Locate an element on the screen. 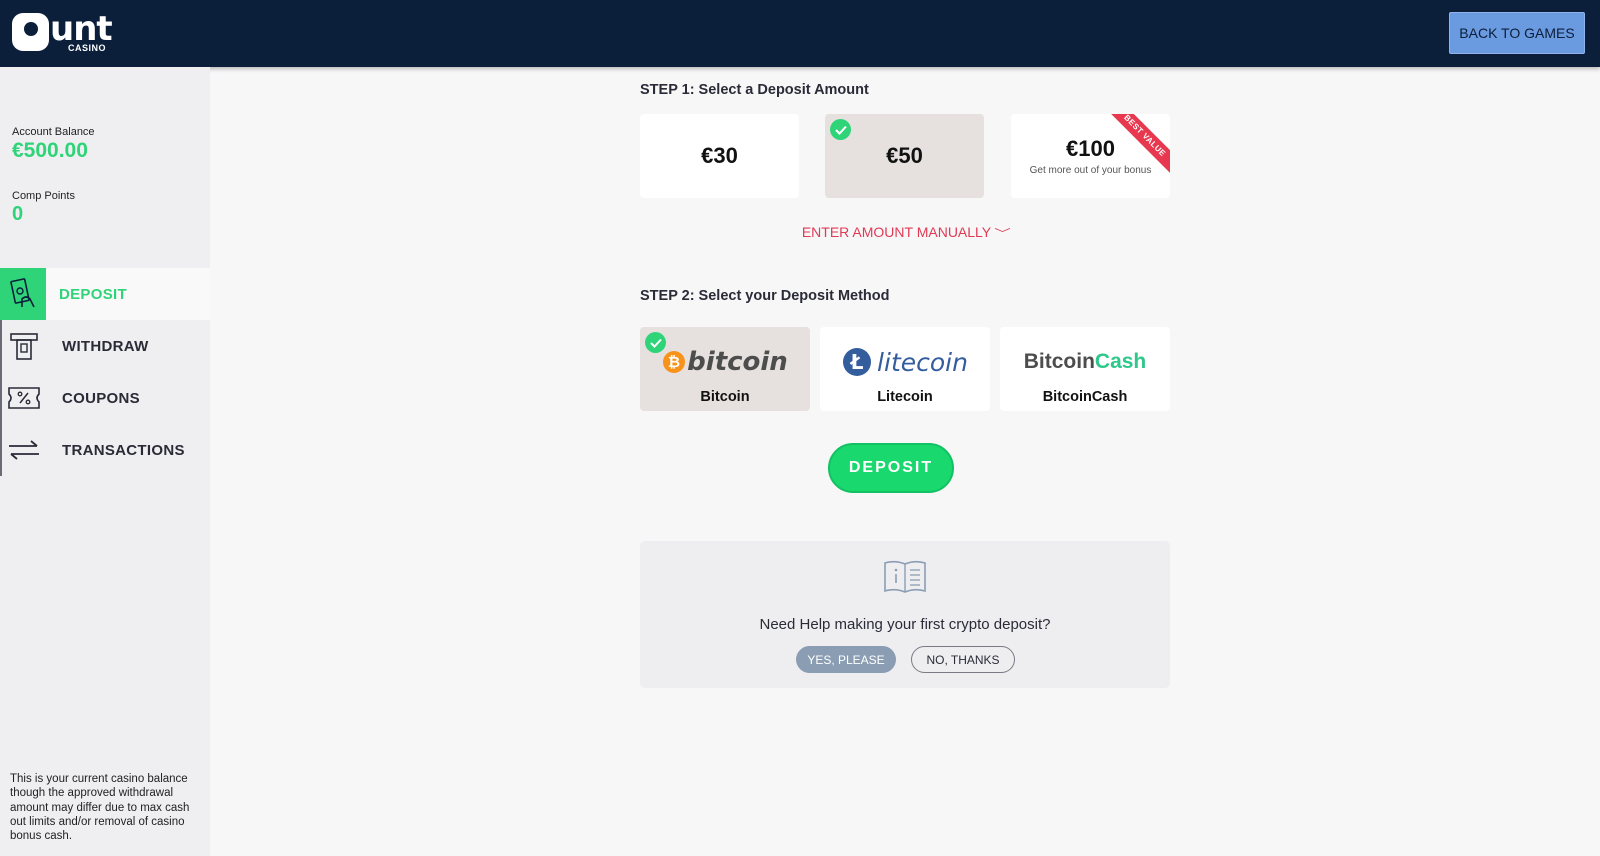  svg-text: Ł is located at coordinates (857, 362).